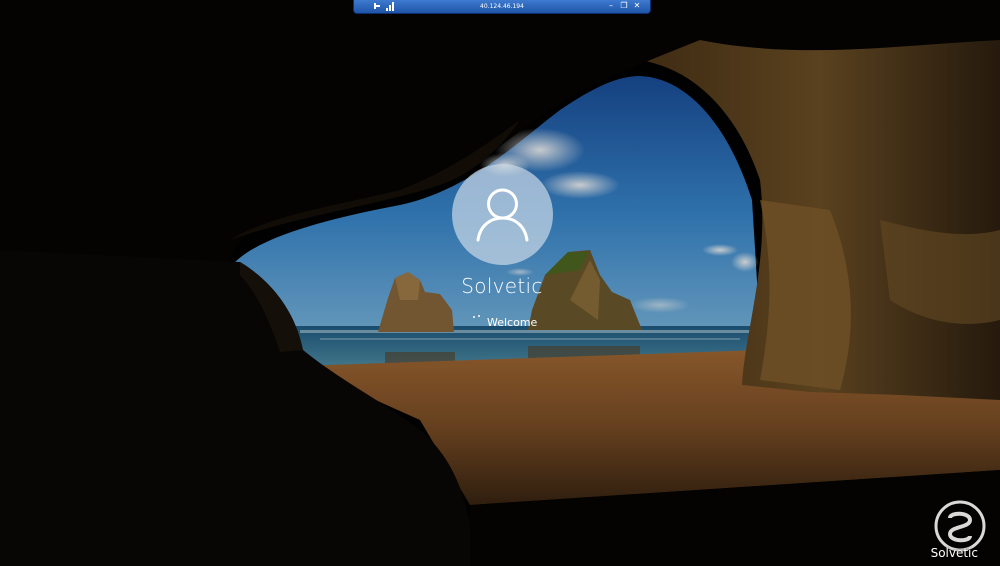  I want to click on user-name: Solvetic, so click(502, 286).